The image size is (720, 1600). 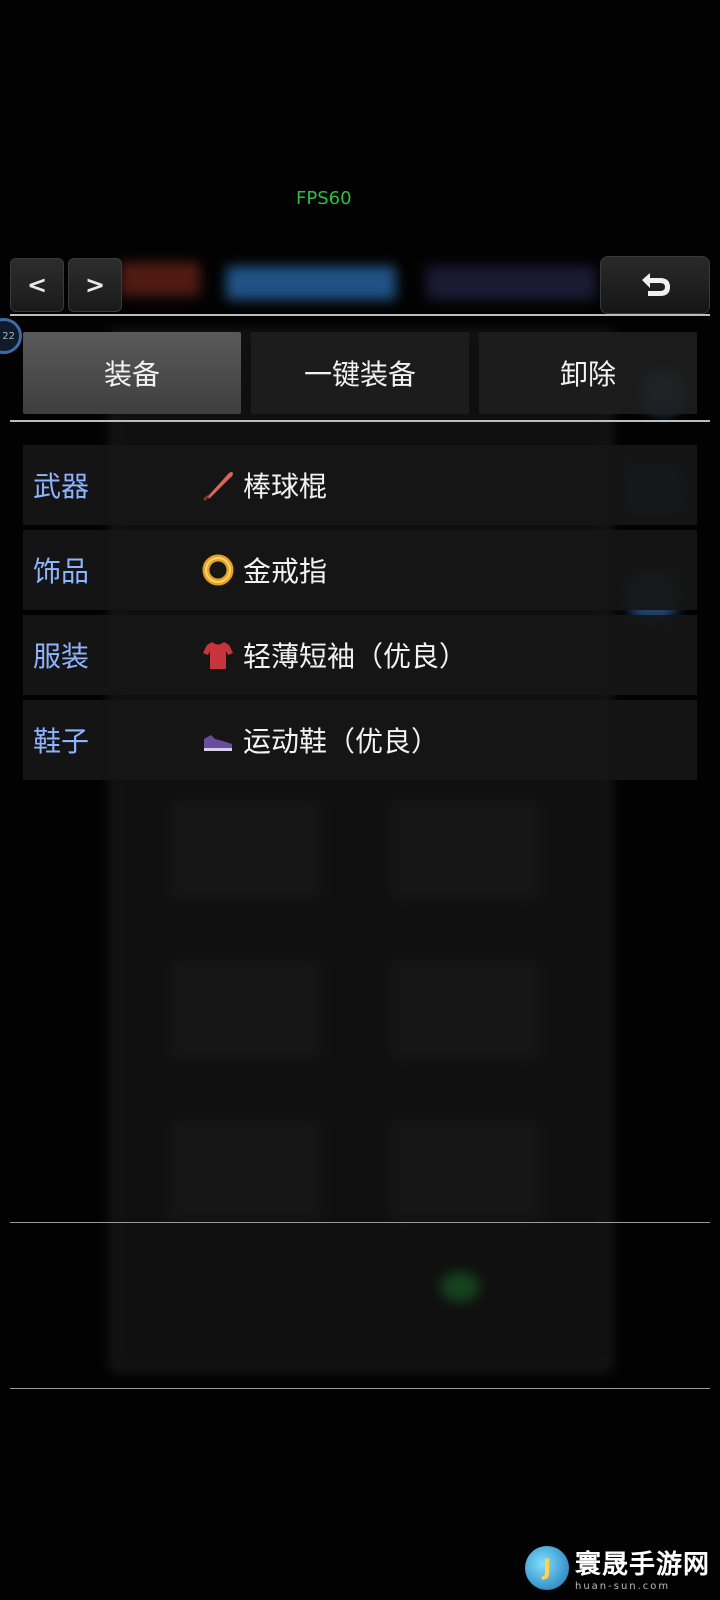 I want to click on tabs-divider, so click(x=360, y=421).